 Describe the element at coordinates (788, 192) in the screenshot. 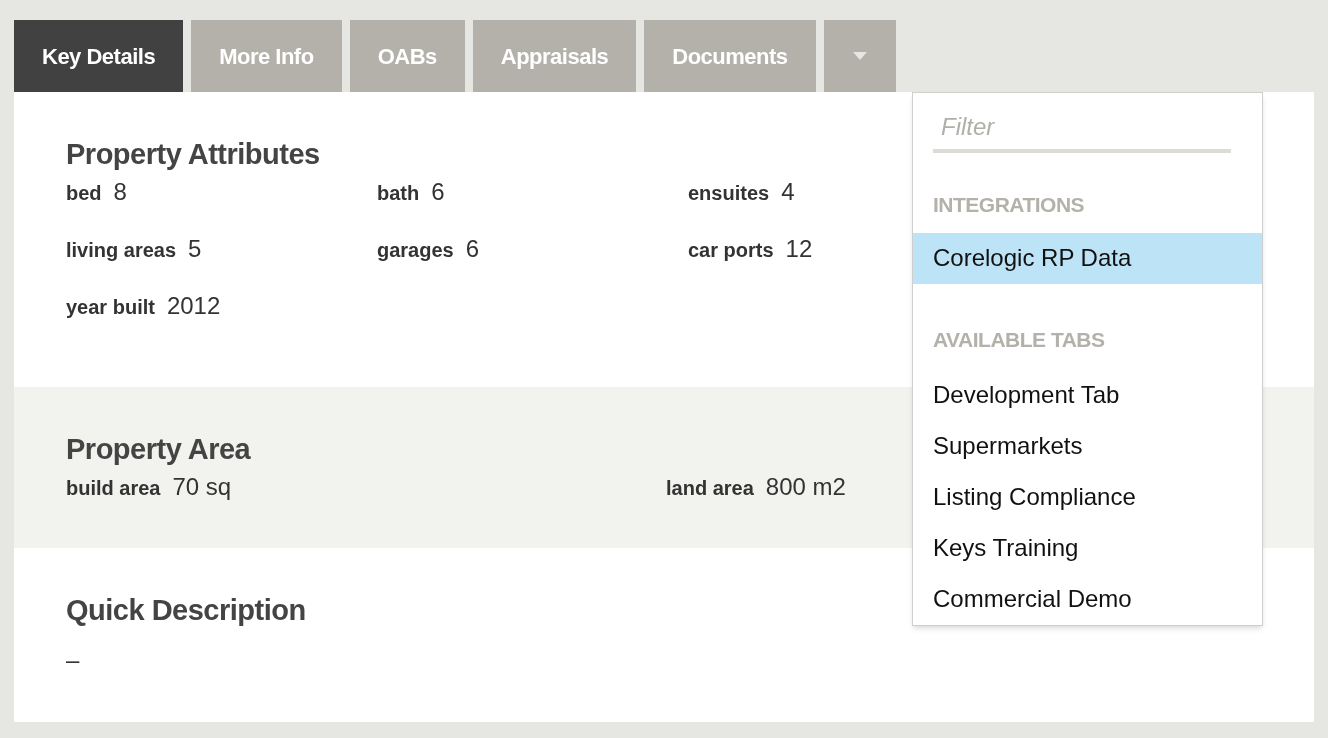

I see `field-value: 4` at that location.